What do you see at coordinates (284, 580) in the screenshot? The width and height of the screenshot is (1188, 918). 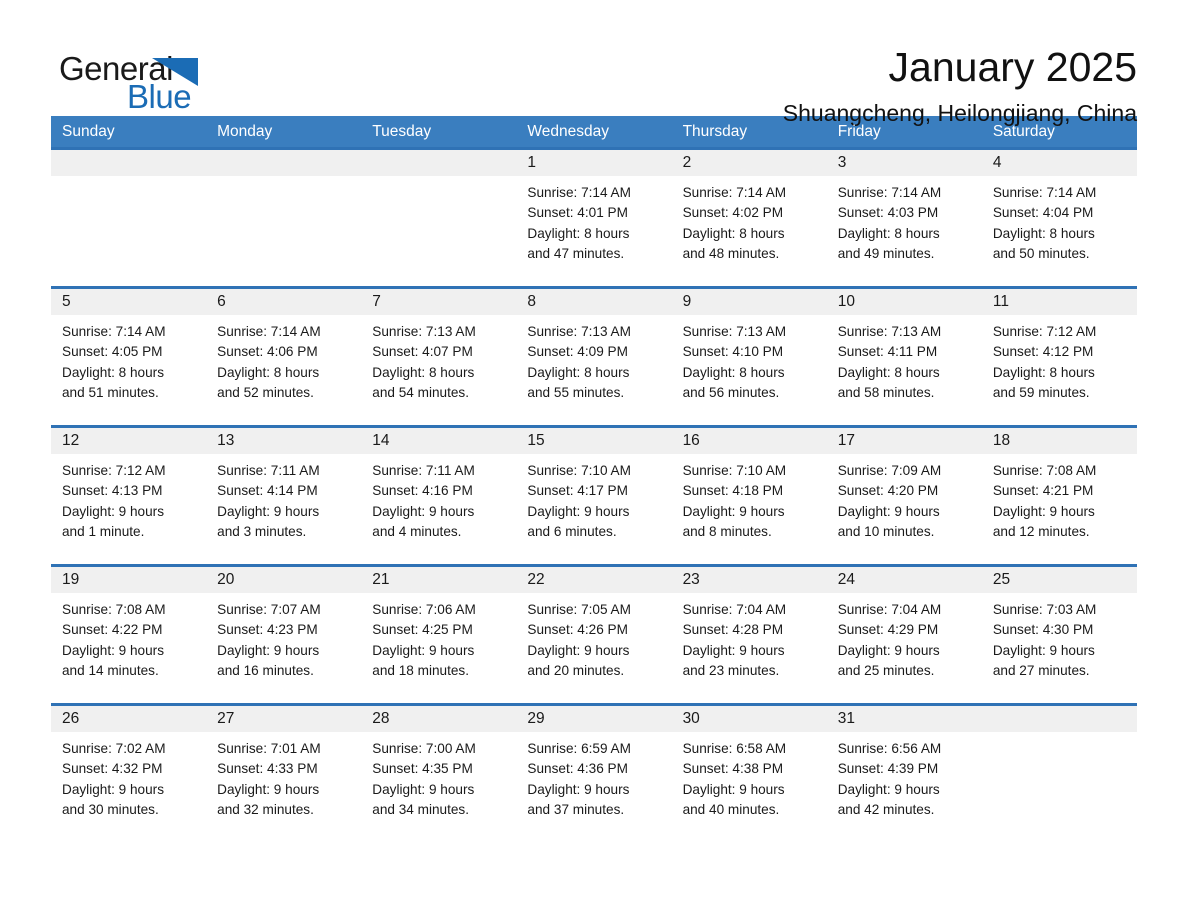 I see `day-number-band: 20` at bounding box center [284, 580].